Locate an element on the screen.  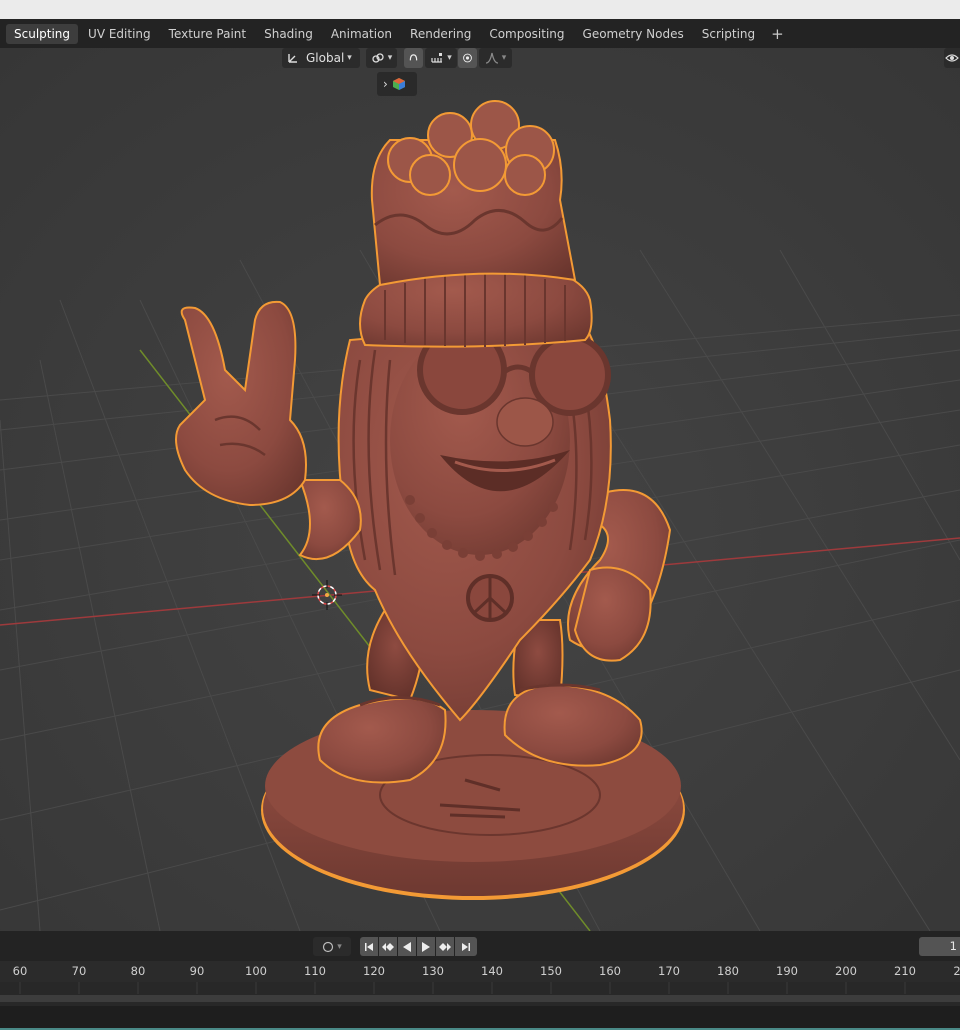
frame-tick: 170 is located at coordinates (669, 971).